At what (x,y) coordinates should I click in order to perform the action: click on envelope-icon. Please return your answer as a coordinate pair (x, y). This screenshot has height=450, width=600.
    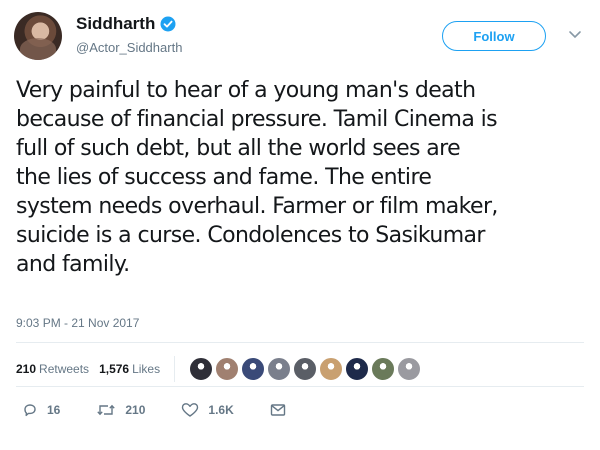
    Looking at the image, I should click on (277, 410).